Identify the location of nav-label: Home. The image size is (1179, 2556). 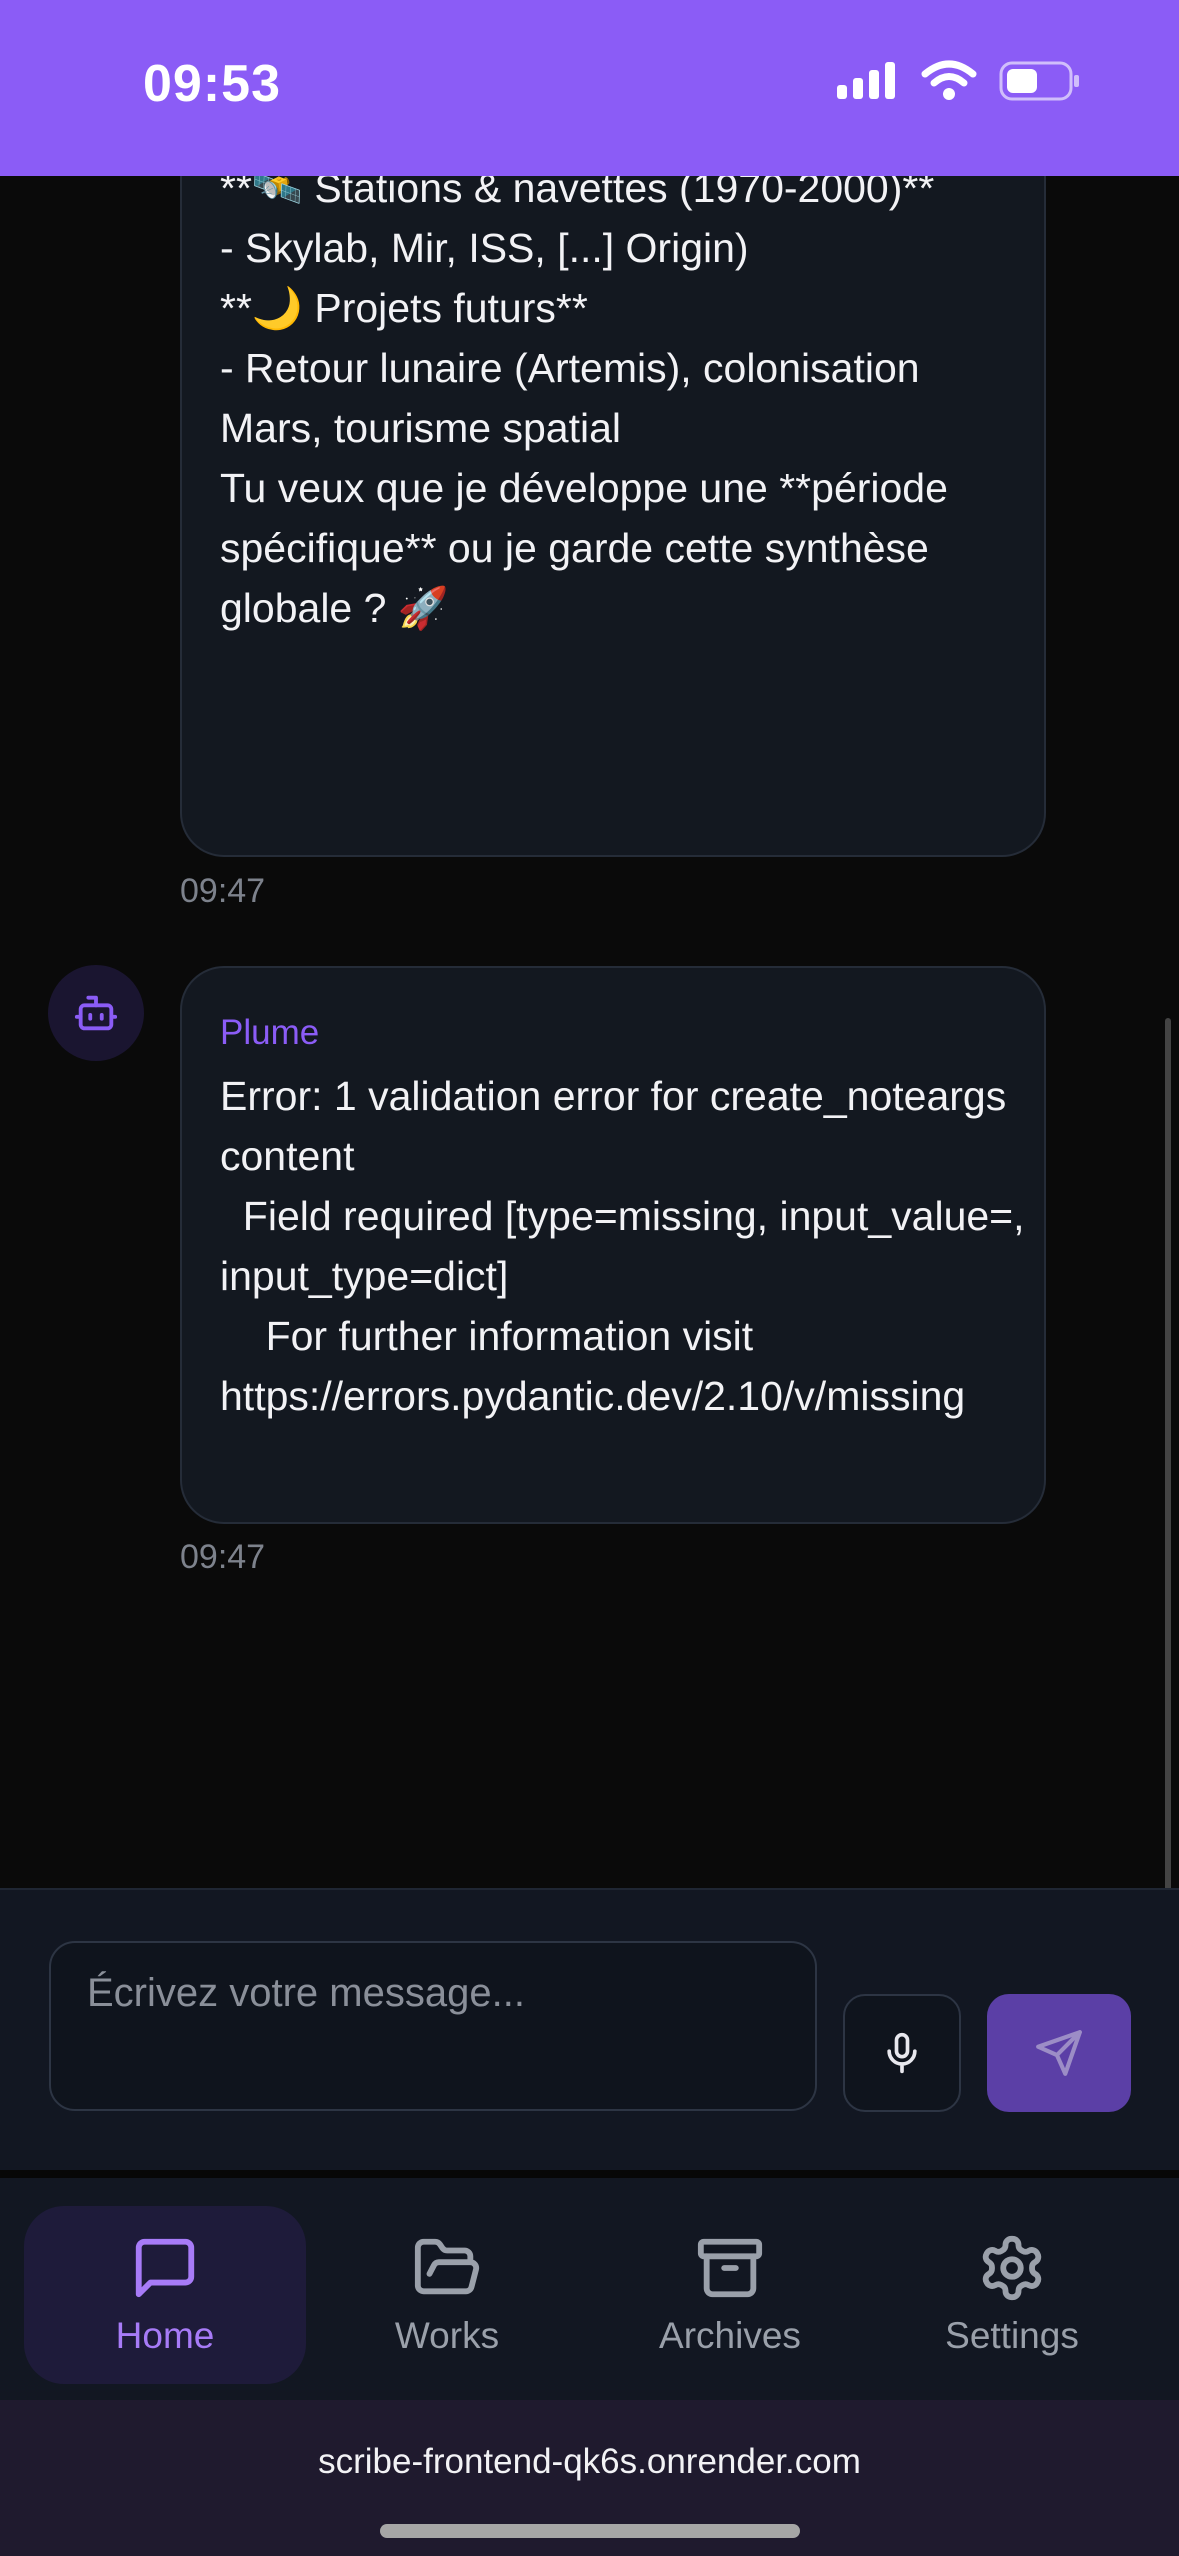
(165, 2335).